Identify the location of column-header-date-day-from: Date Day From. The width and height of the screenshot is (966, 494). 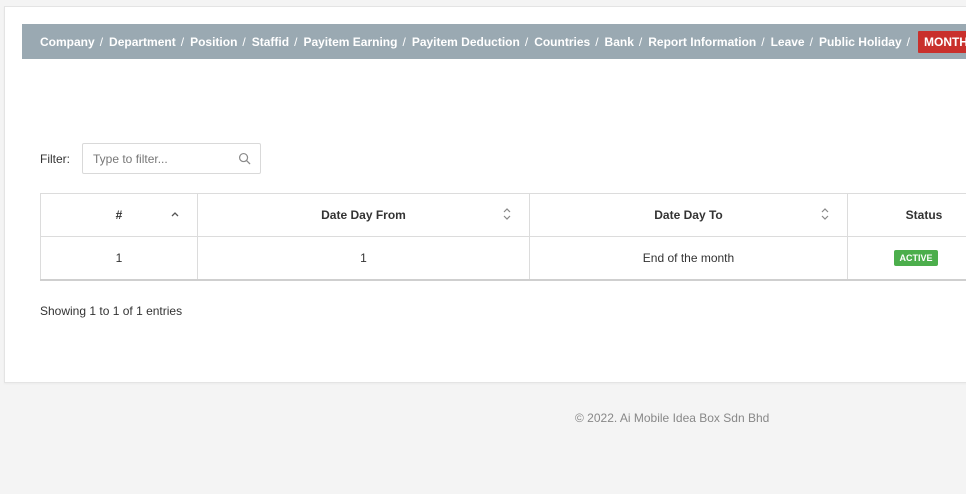
(363, 215).